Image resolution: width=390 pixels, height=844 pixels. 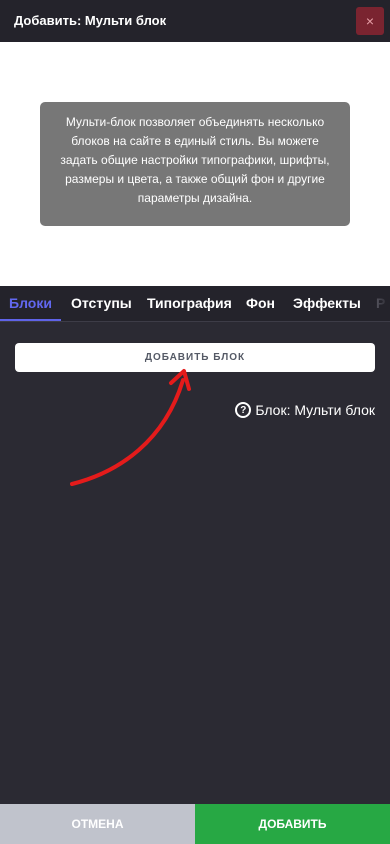 What do you see at coordinates (327, 303) in the screenshot?
I see `tab-effects: Эффекты` at bounding box center [327, 303].